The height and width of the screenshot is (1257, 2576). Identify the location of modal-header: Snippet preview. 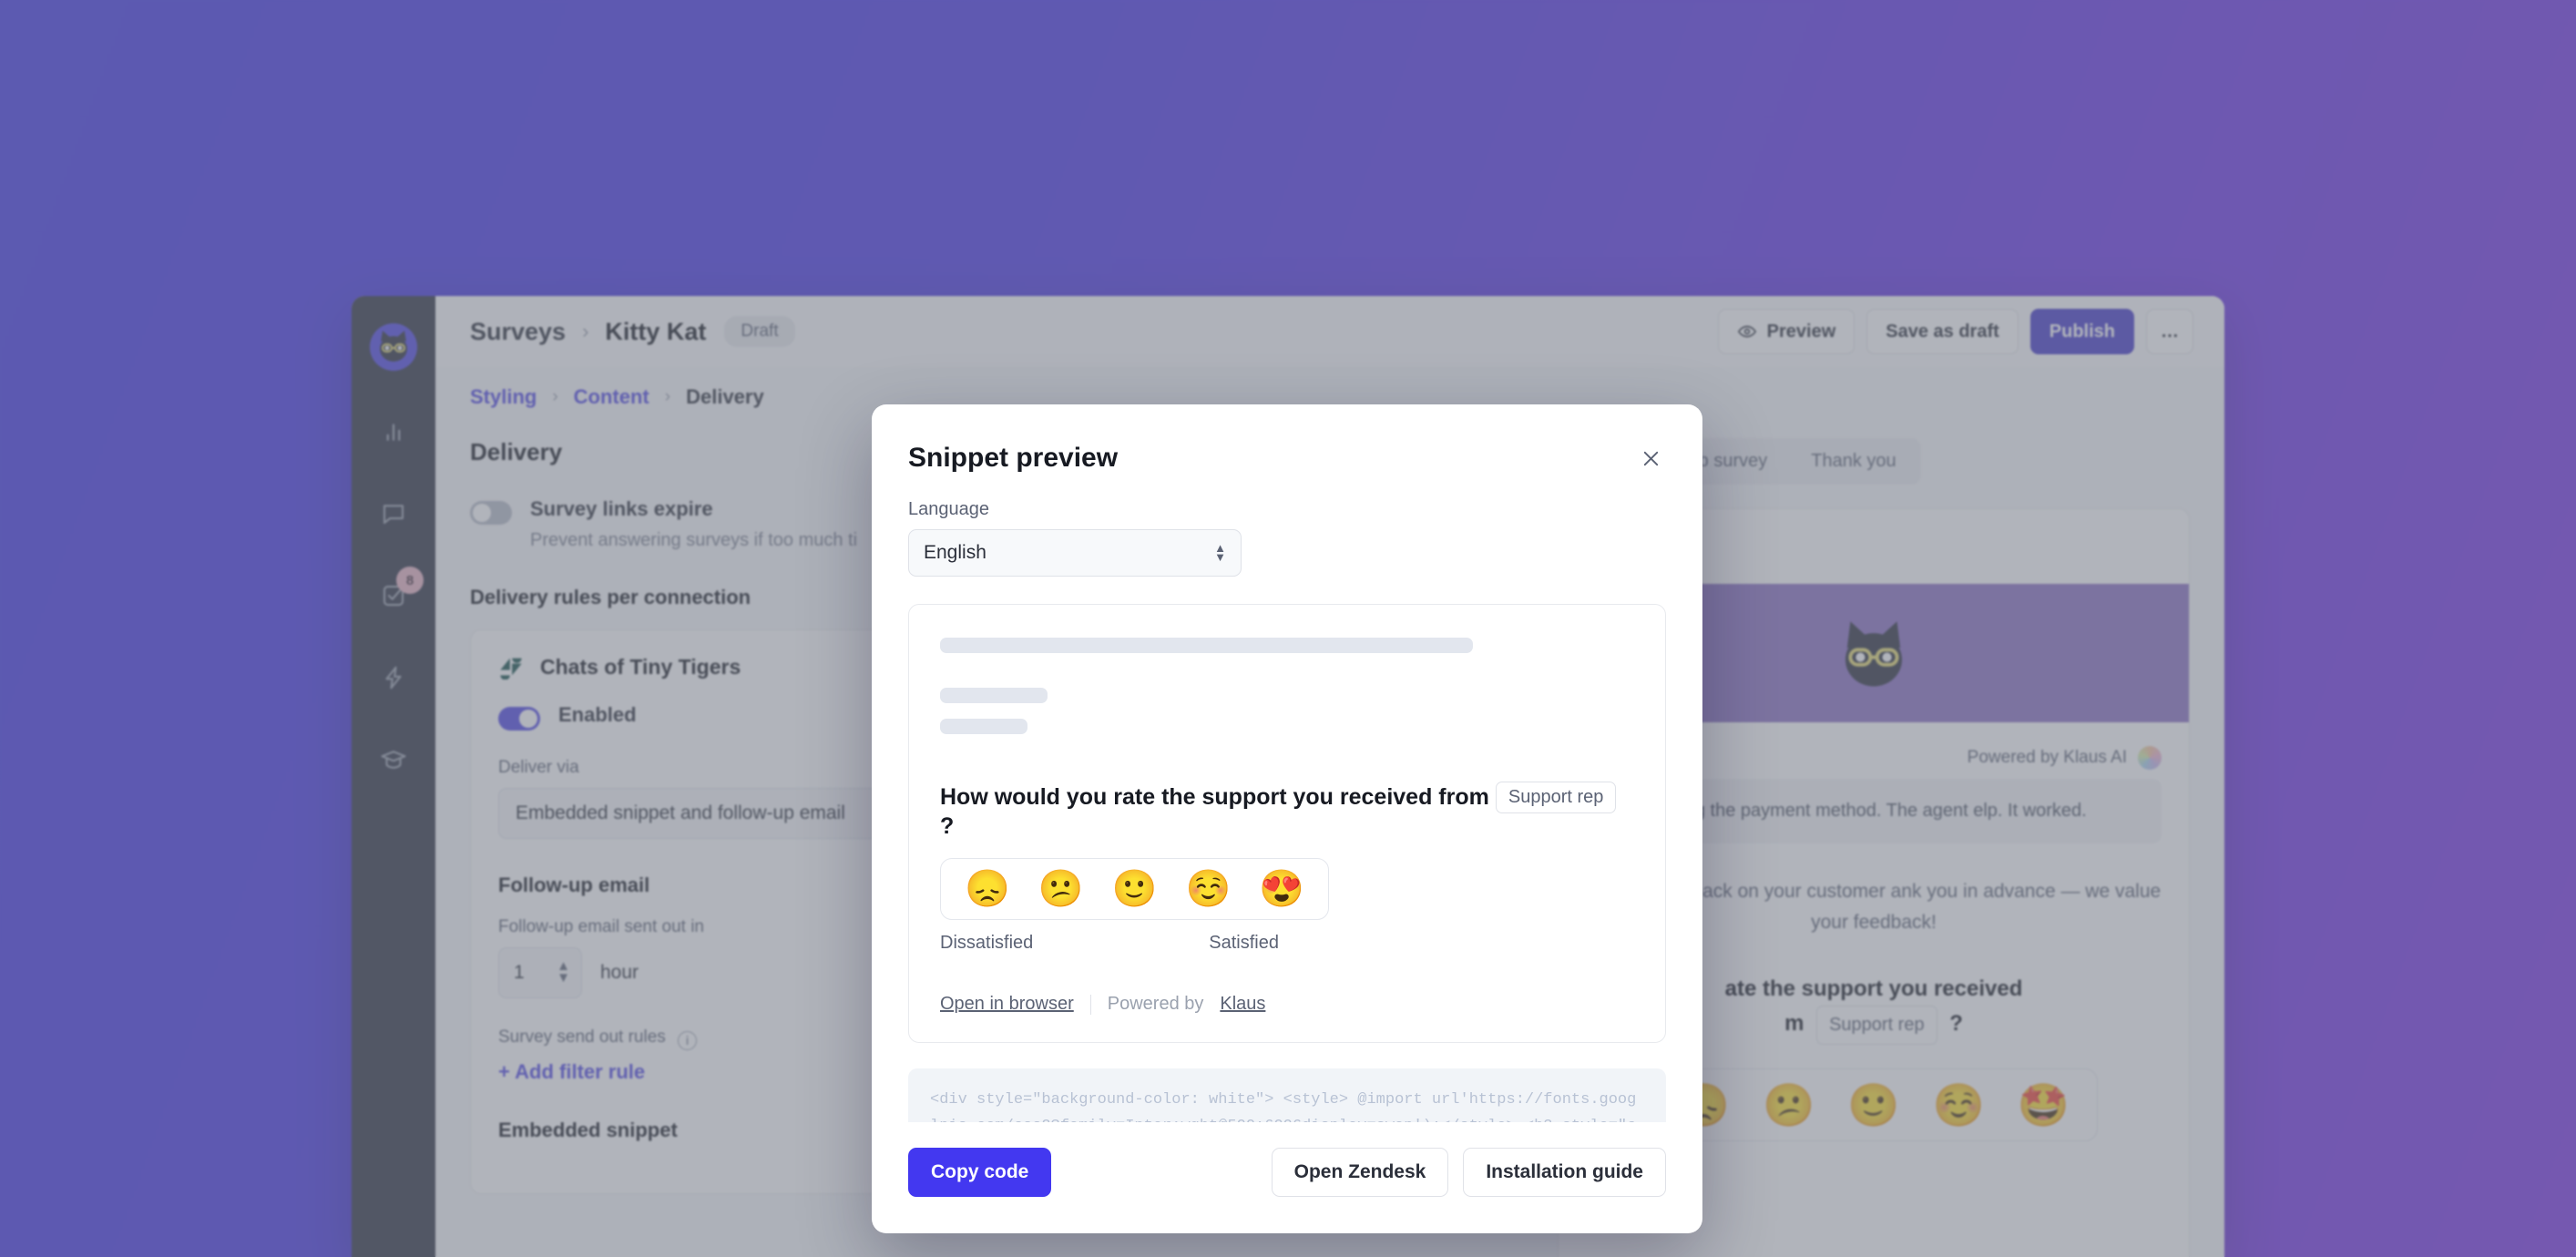
(1287, 439).